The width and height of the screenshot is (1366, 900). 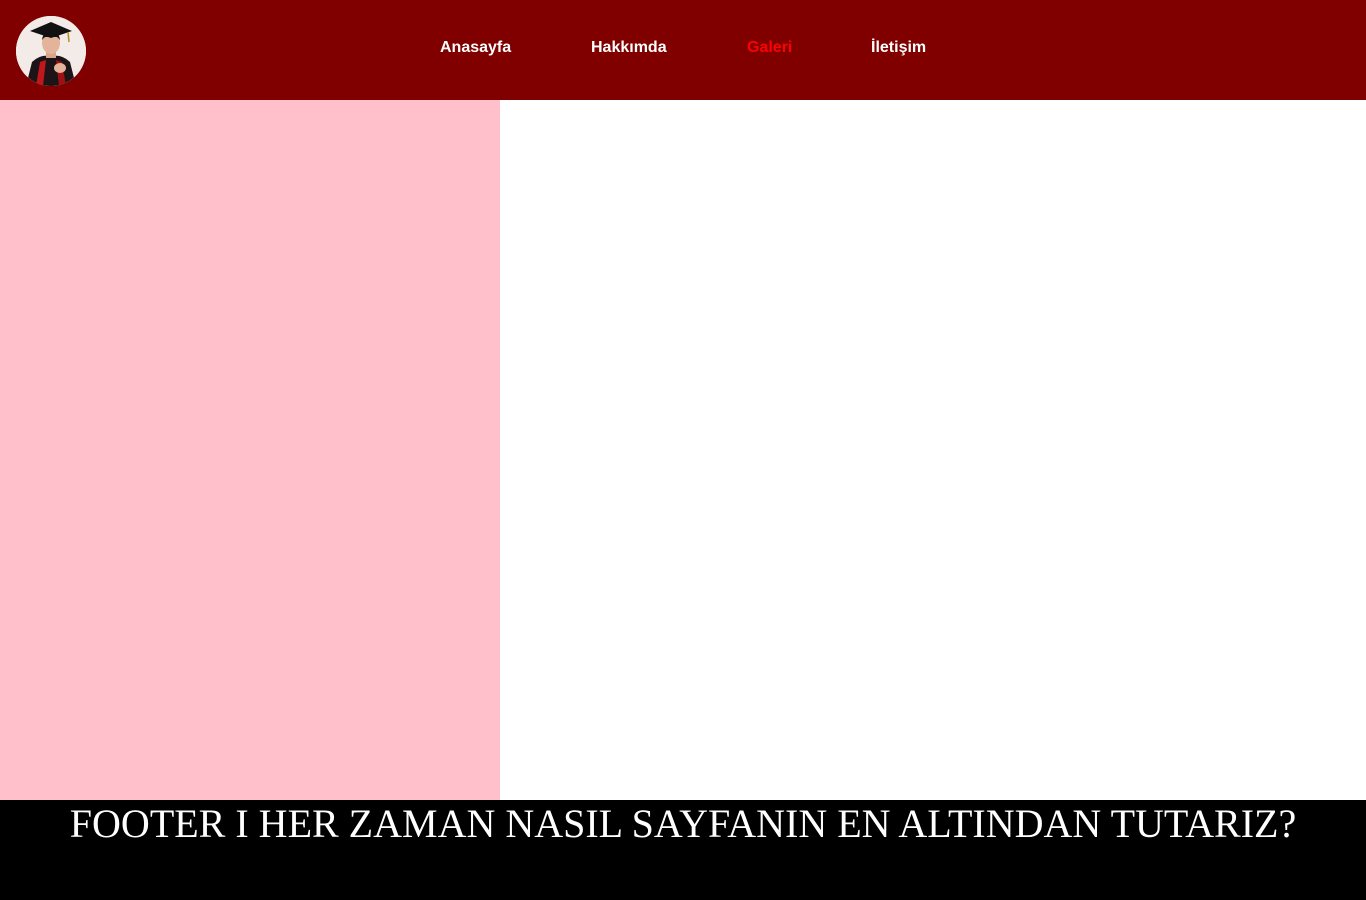 What do you see at coordinates (475, 48) in the screenshot?
I see `nav-item-anasayfa: Anasayfa` at bounding box center [475, 48].